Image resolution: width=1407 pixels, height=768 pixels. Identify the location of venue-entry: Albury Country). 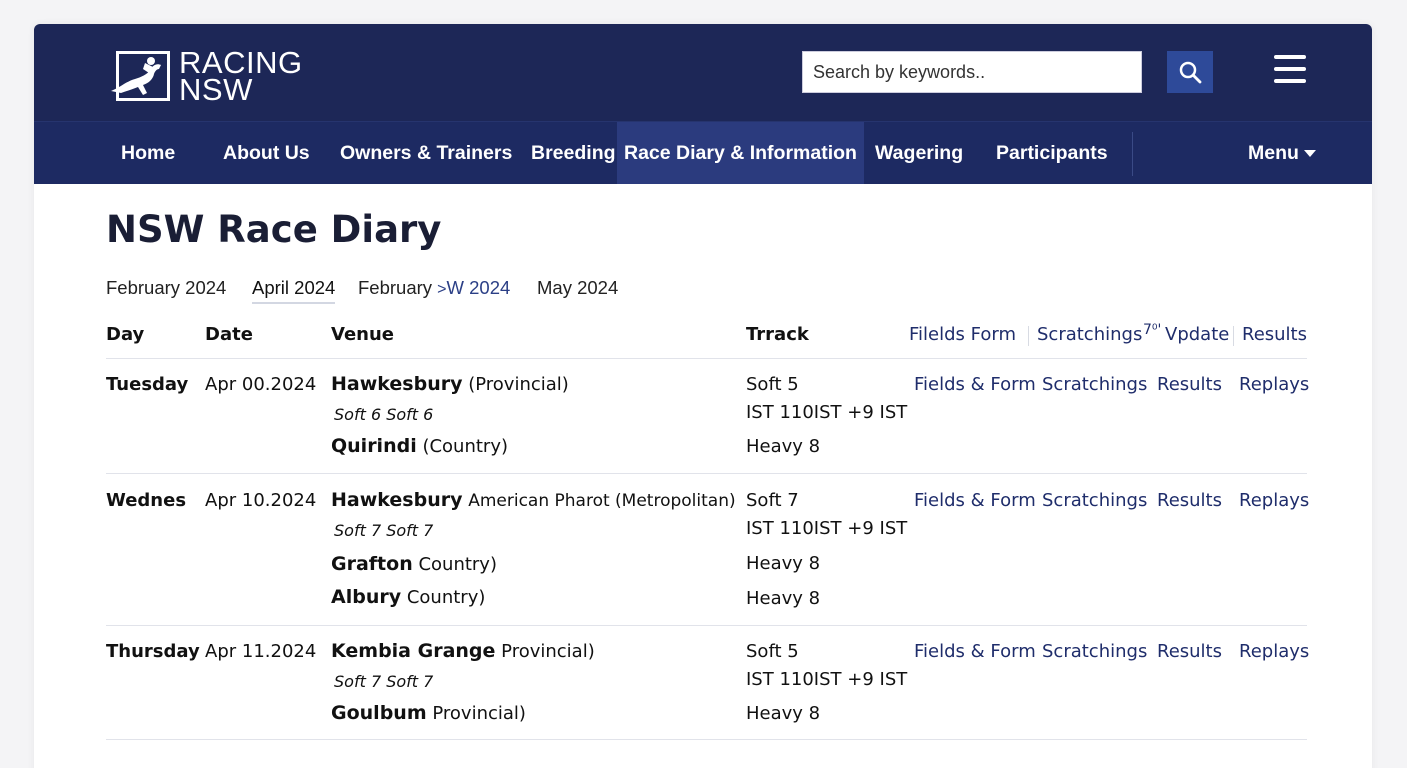
(408, 597).